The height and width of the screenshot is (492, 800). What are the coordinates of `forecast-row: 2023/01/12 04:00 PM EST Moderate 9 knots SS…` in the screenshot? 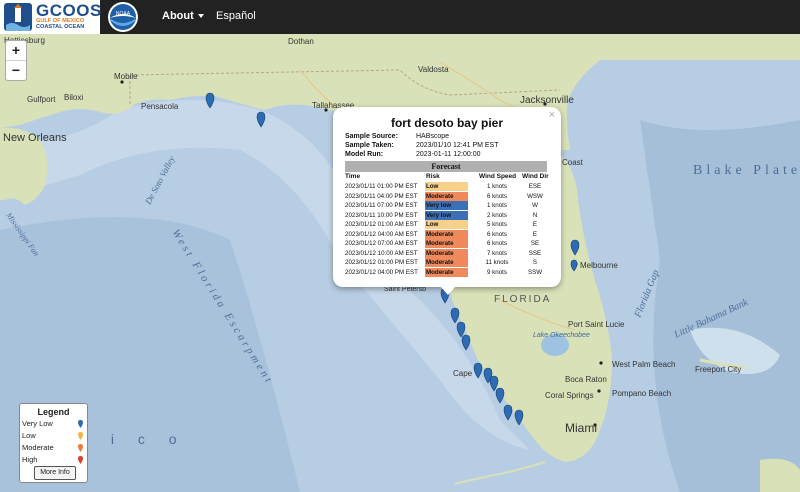 It's located at (446, 272).